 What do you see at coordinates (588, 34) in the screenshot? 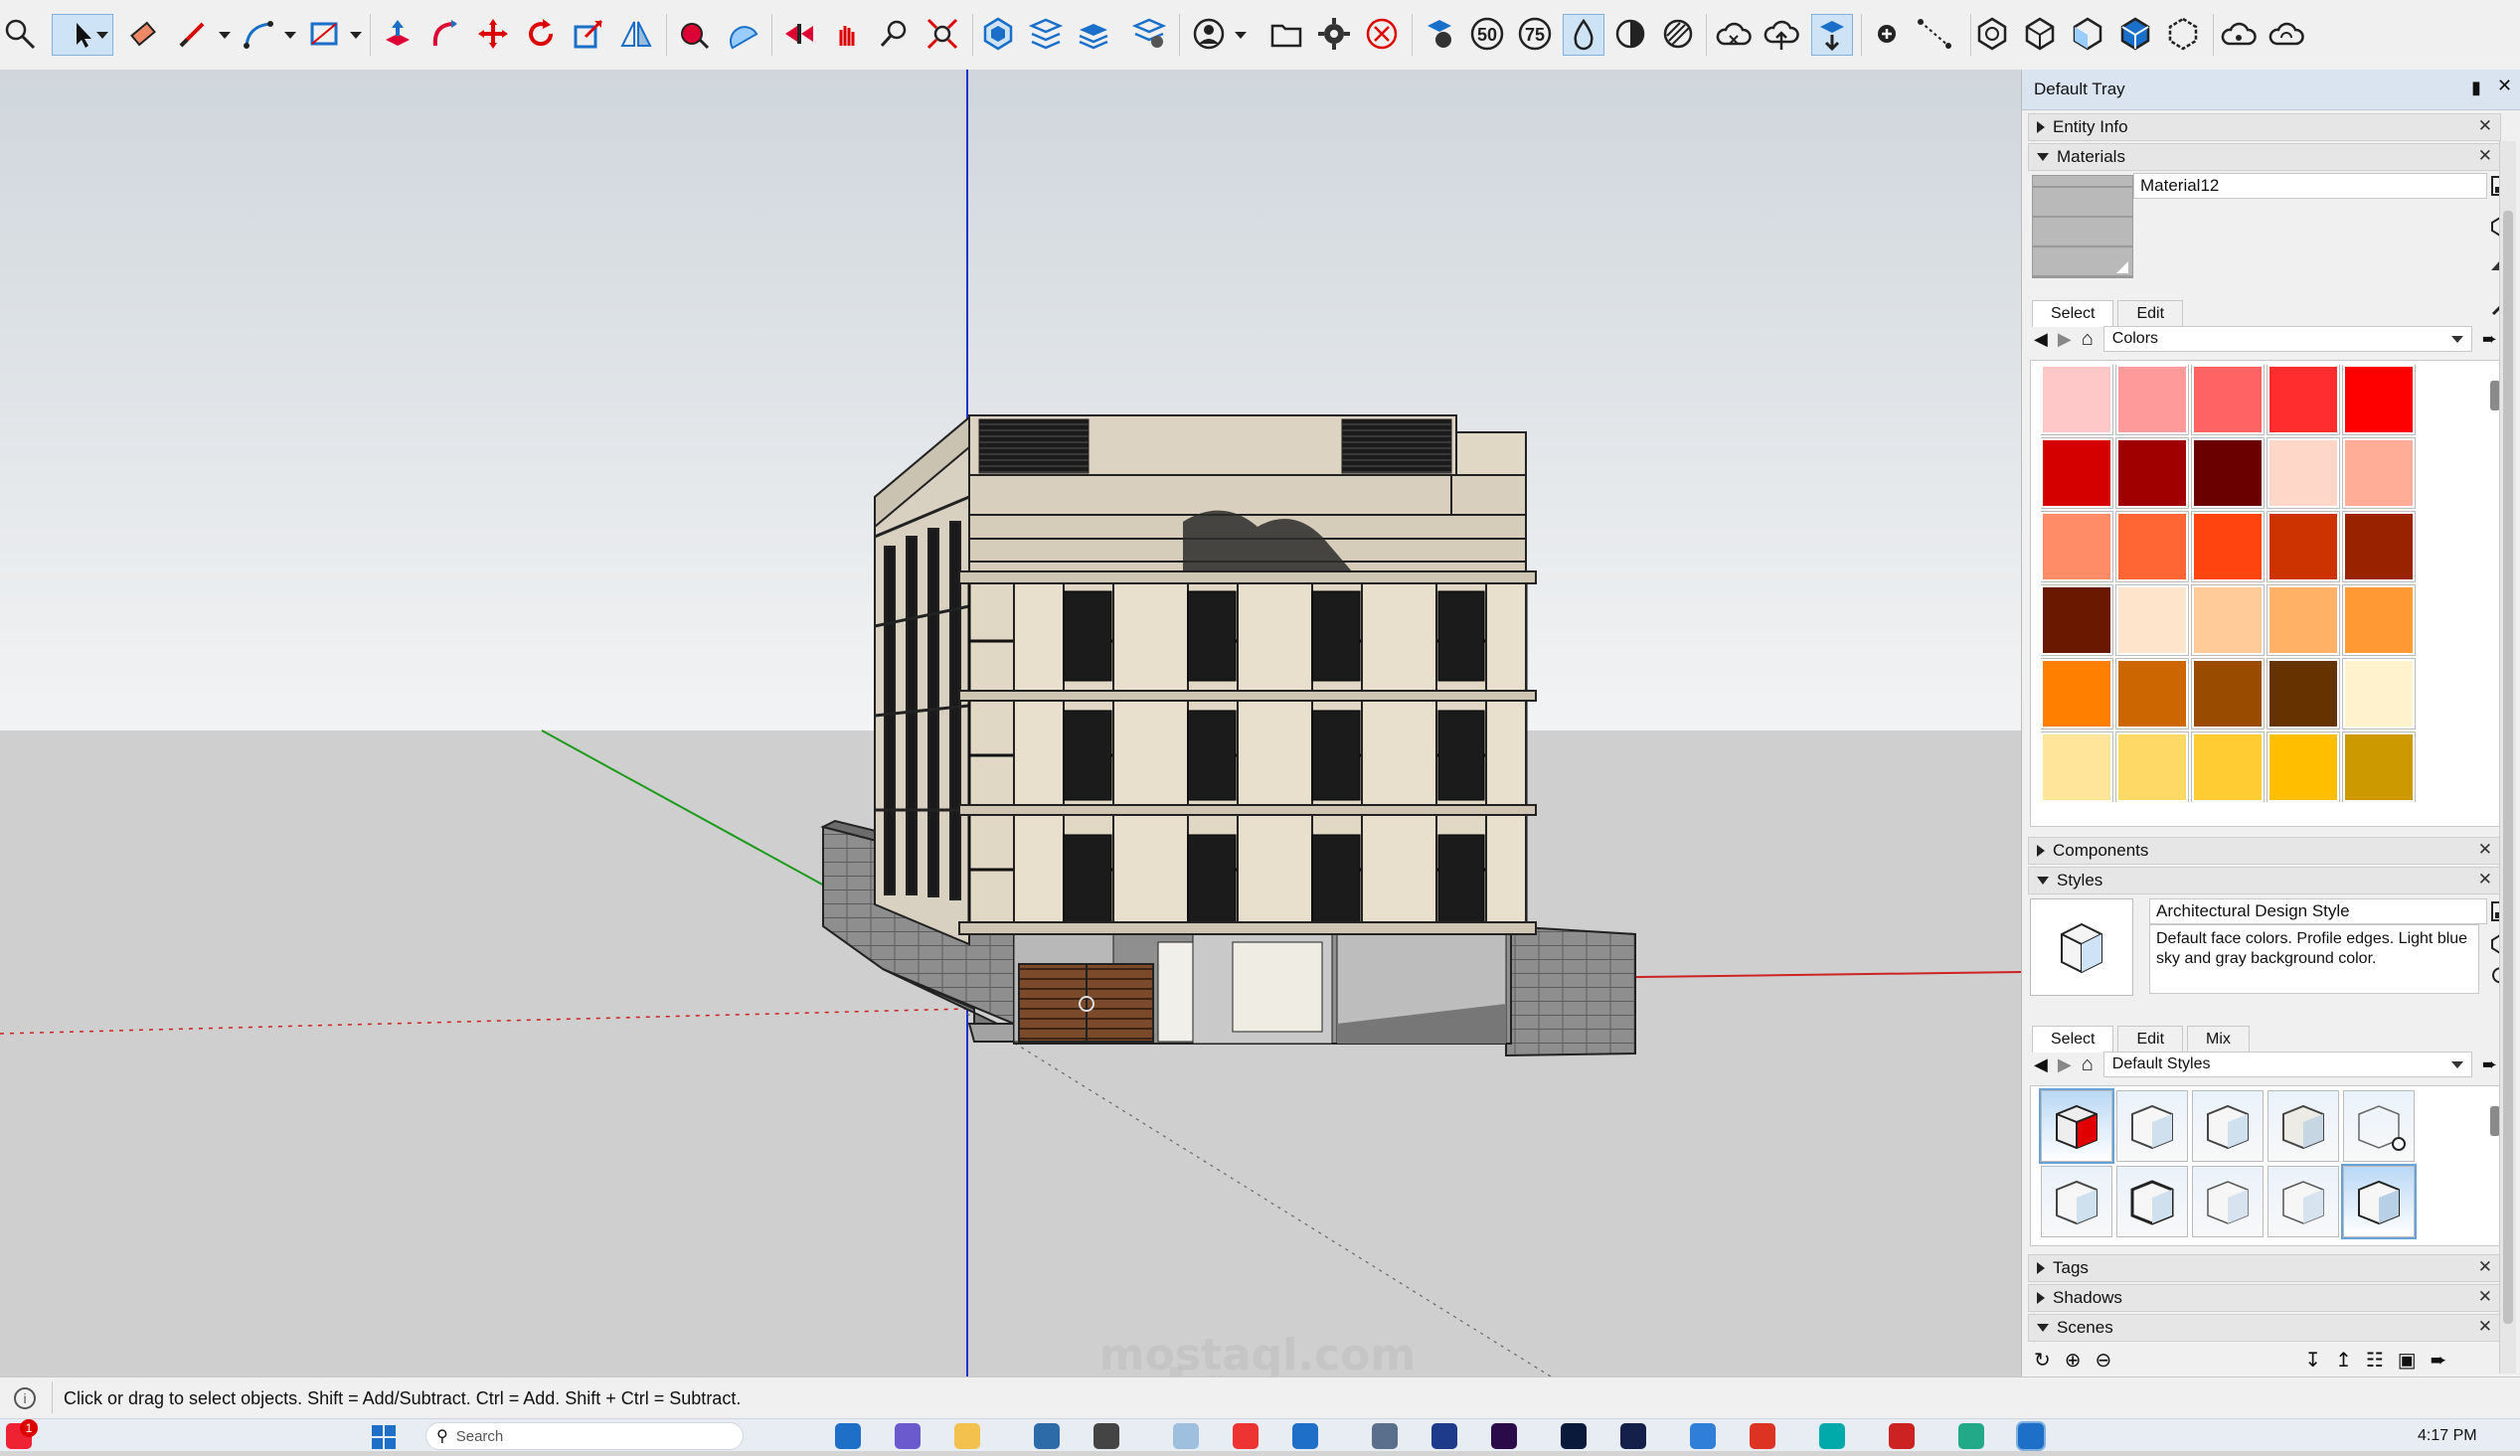
I see `scale-icon` at bounding box center [588, 34].